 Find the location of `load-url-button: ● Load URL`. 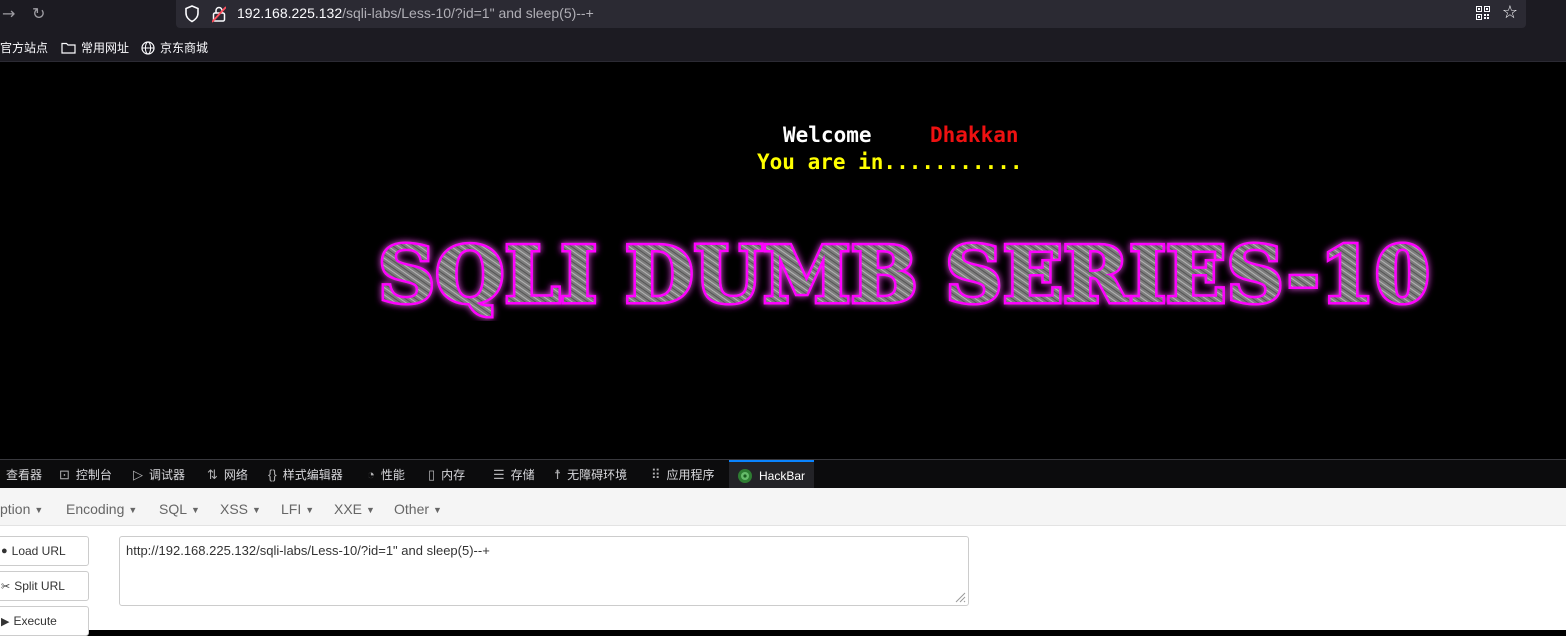

load-url-button: ● Load URL is located at coordinates (44, 551).